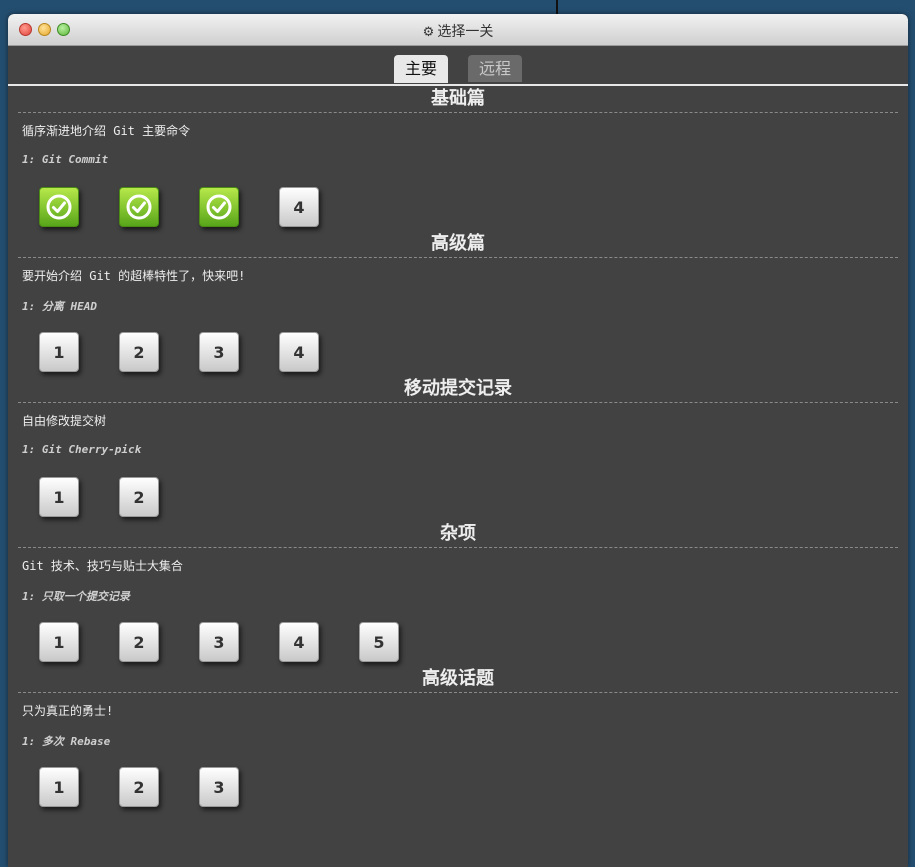 Image resolution: width=915 pixels, height=867 pixels. Describe the element at coordinates (64, 421) in the screenshot. I see `section-description: 自由修改提交树` at that location.